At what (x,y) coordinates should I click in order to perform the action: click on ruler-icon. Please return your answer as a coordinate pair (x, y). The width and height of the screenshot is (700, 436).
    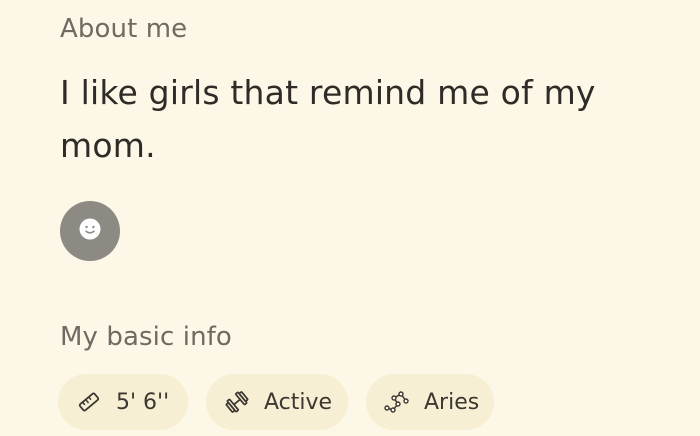
    Looking at the image, I should click on (89, 402).